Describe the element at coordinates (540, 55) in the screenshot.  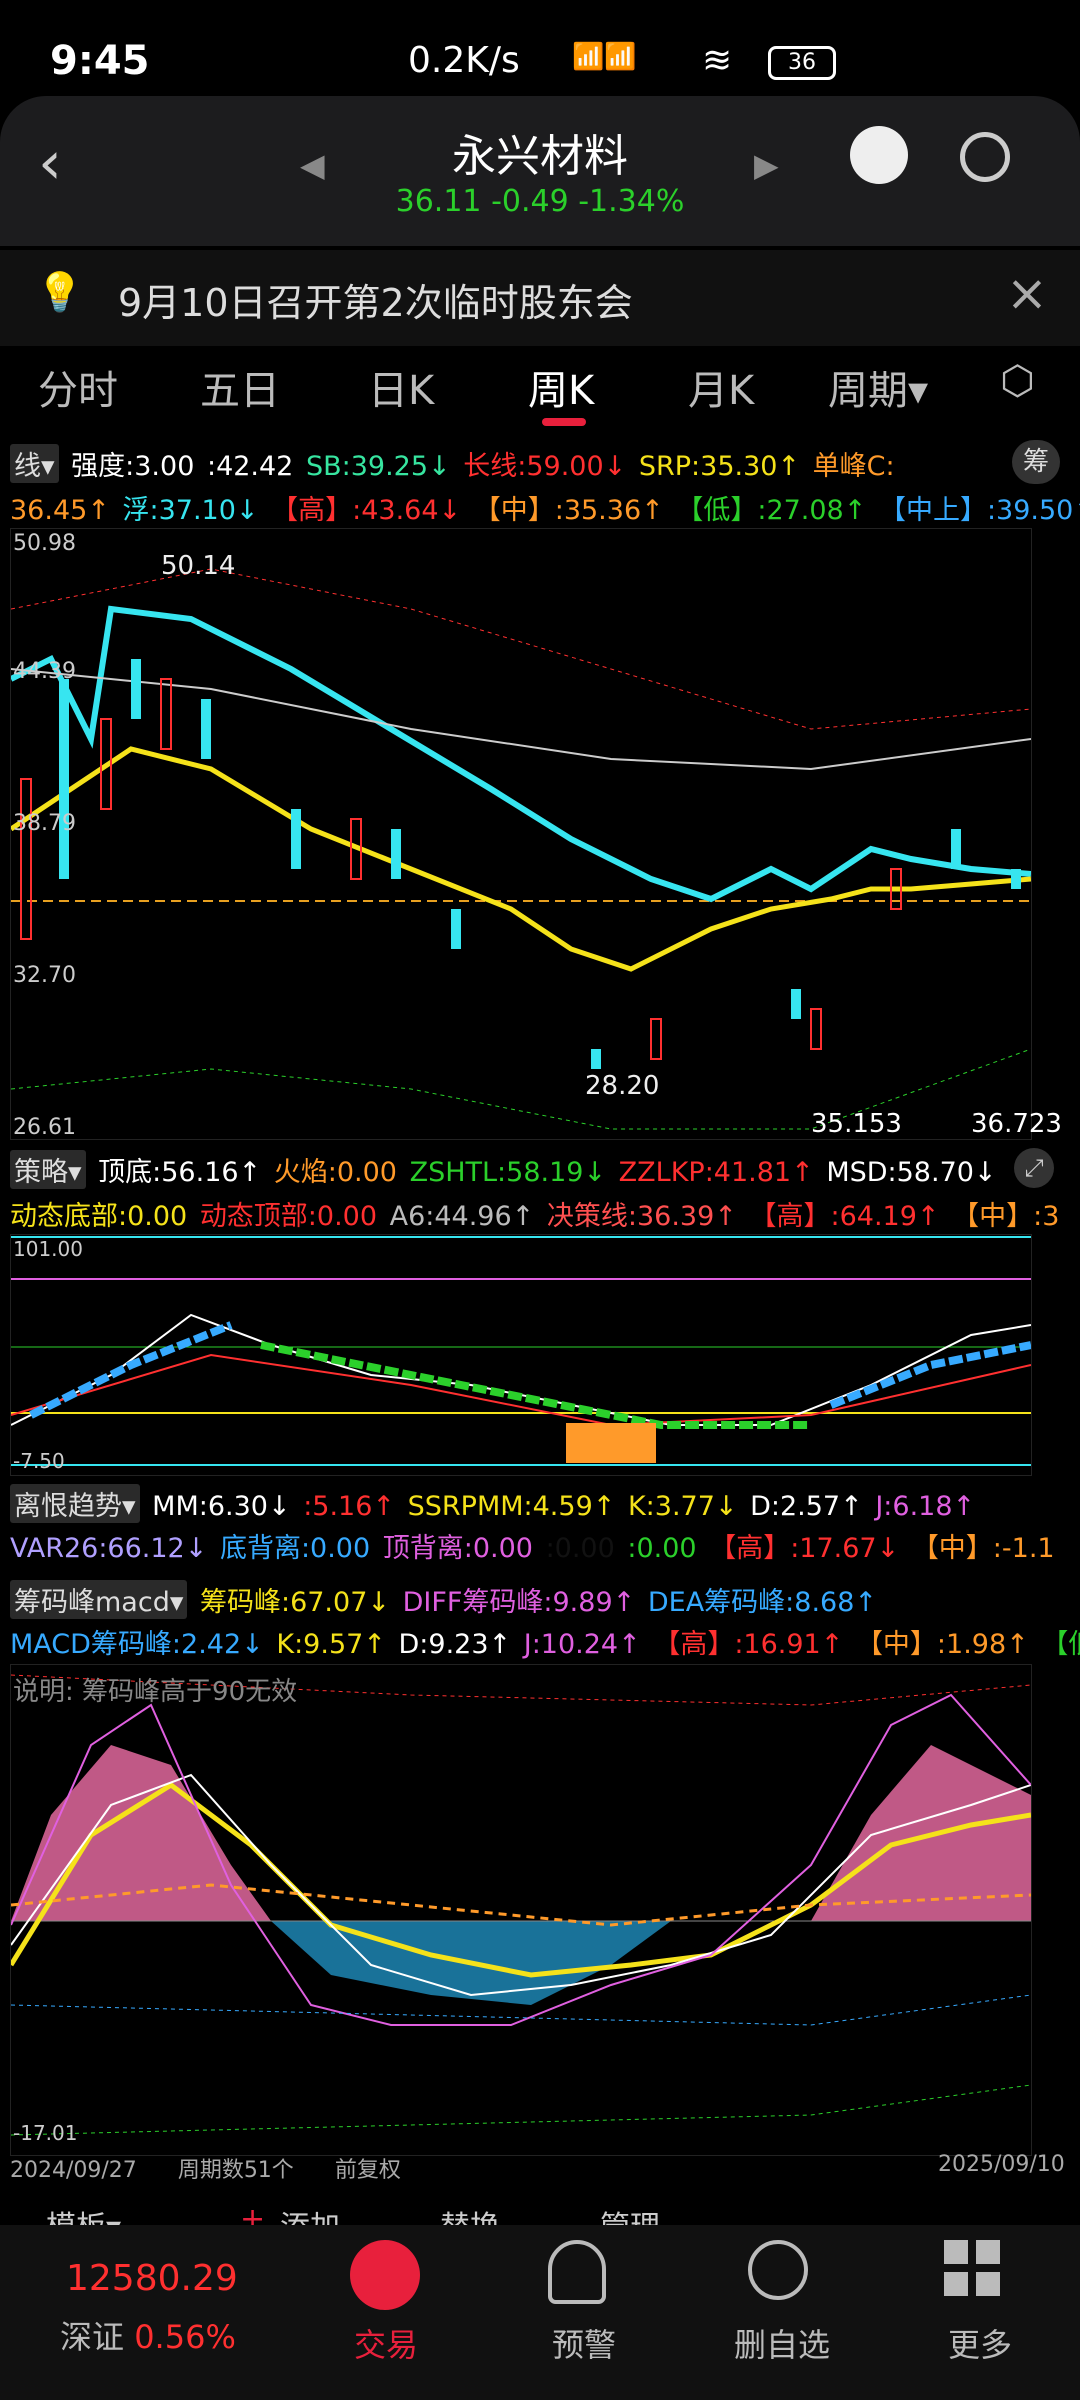
I see `status-bar: 9:45 0.2K/s 📶📶 ≋ 36` at that location.